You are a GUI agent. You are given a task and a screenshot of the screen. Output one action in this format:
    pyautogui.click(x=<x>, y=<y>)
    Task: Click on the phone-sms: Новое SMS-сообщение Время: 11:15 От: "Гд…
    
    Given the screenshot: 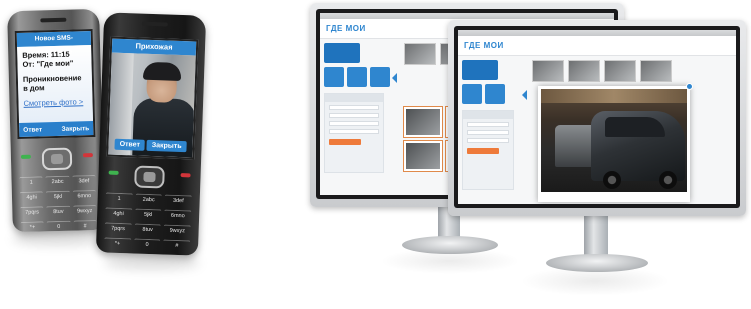 What is the action you would take?
    pyautogui.click(x=56, y=120)
    